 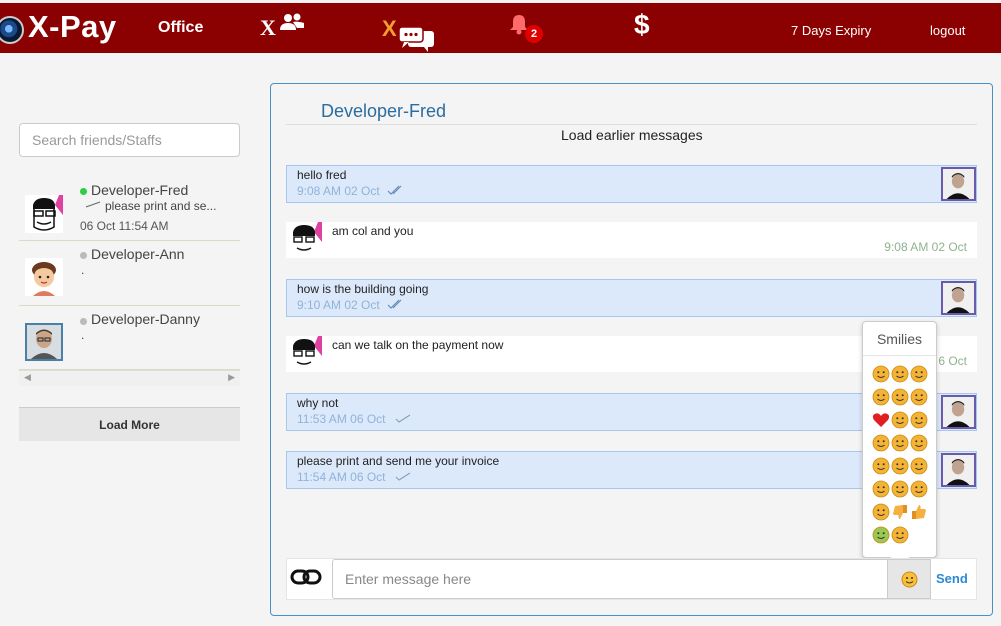 I want to click on message-time: 6 Oct, so click(x=952, y=361).